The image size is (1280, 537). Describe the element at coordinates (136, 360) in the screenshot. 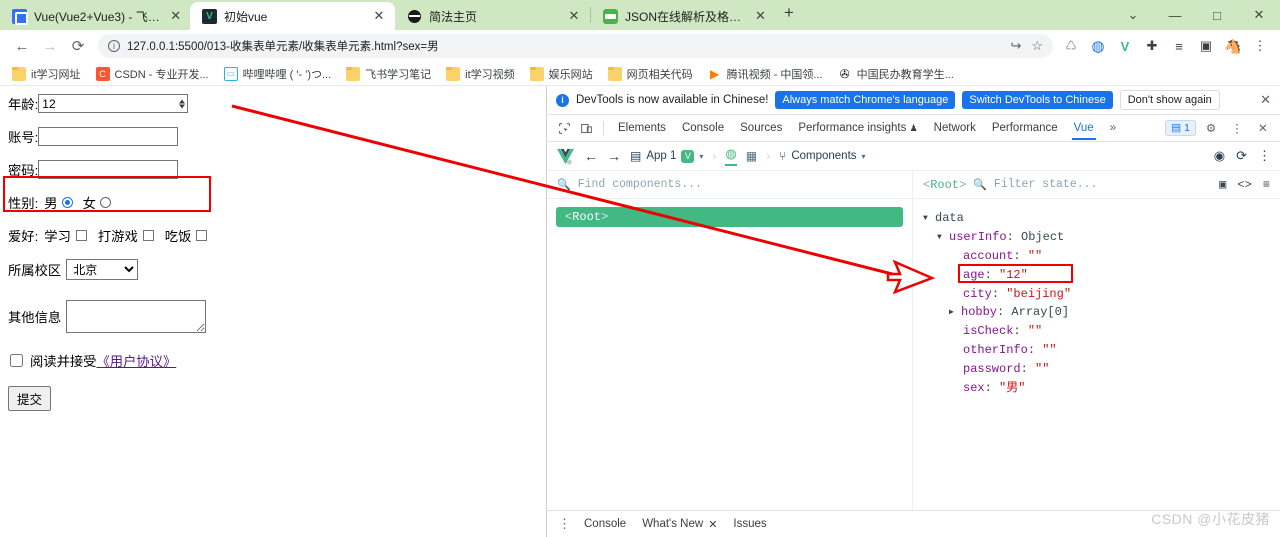

I see `user-agreement-link: 《用户协议》` at that location.